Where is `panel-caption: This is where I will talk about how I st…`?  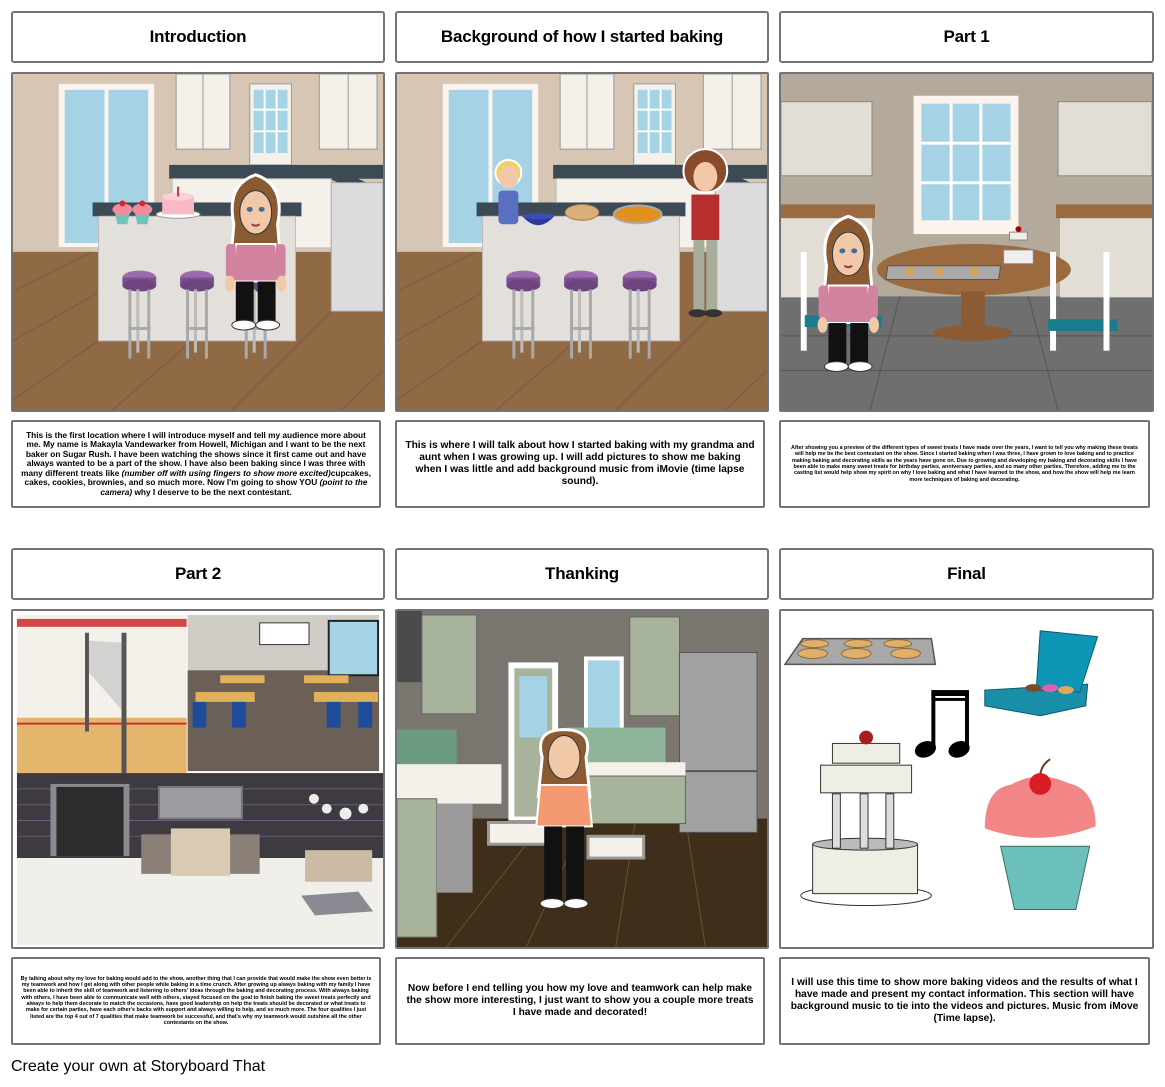
panel-caption: This is where I will talk about how I st… is located at coordinates (580, 464).